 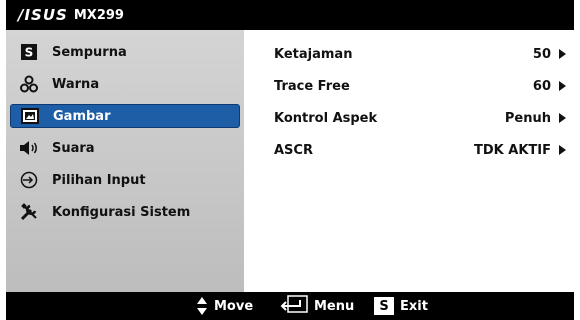 I want to click on setting-label: Kontrol Aspek, so click(x=326, y=118).